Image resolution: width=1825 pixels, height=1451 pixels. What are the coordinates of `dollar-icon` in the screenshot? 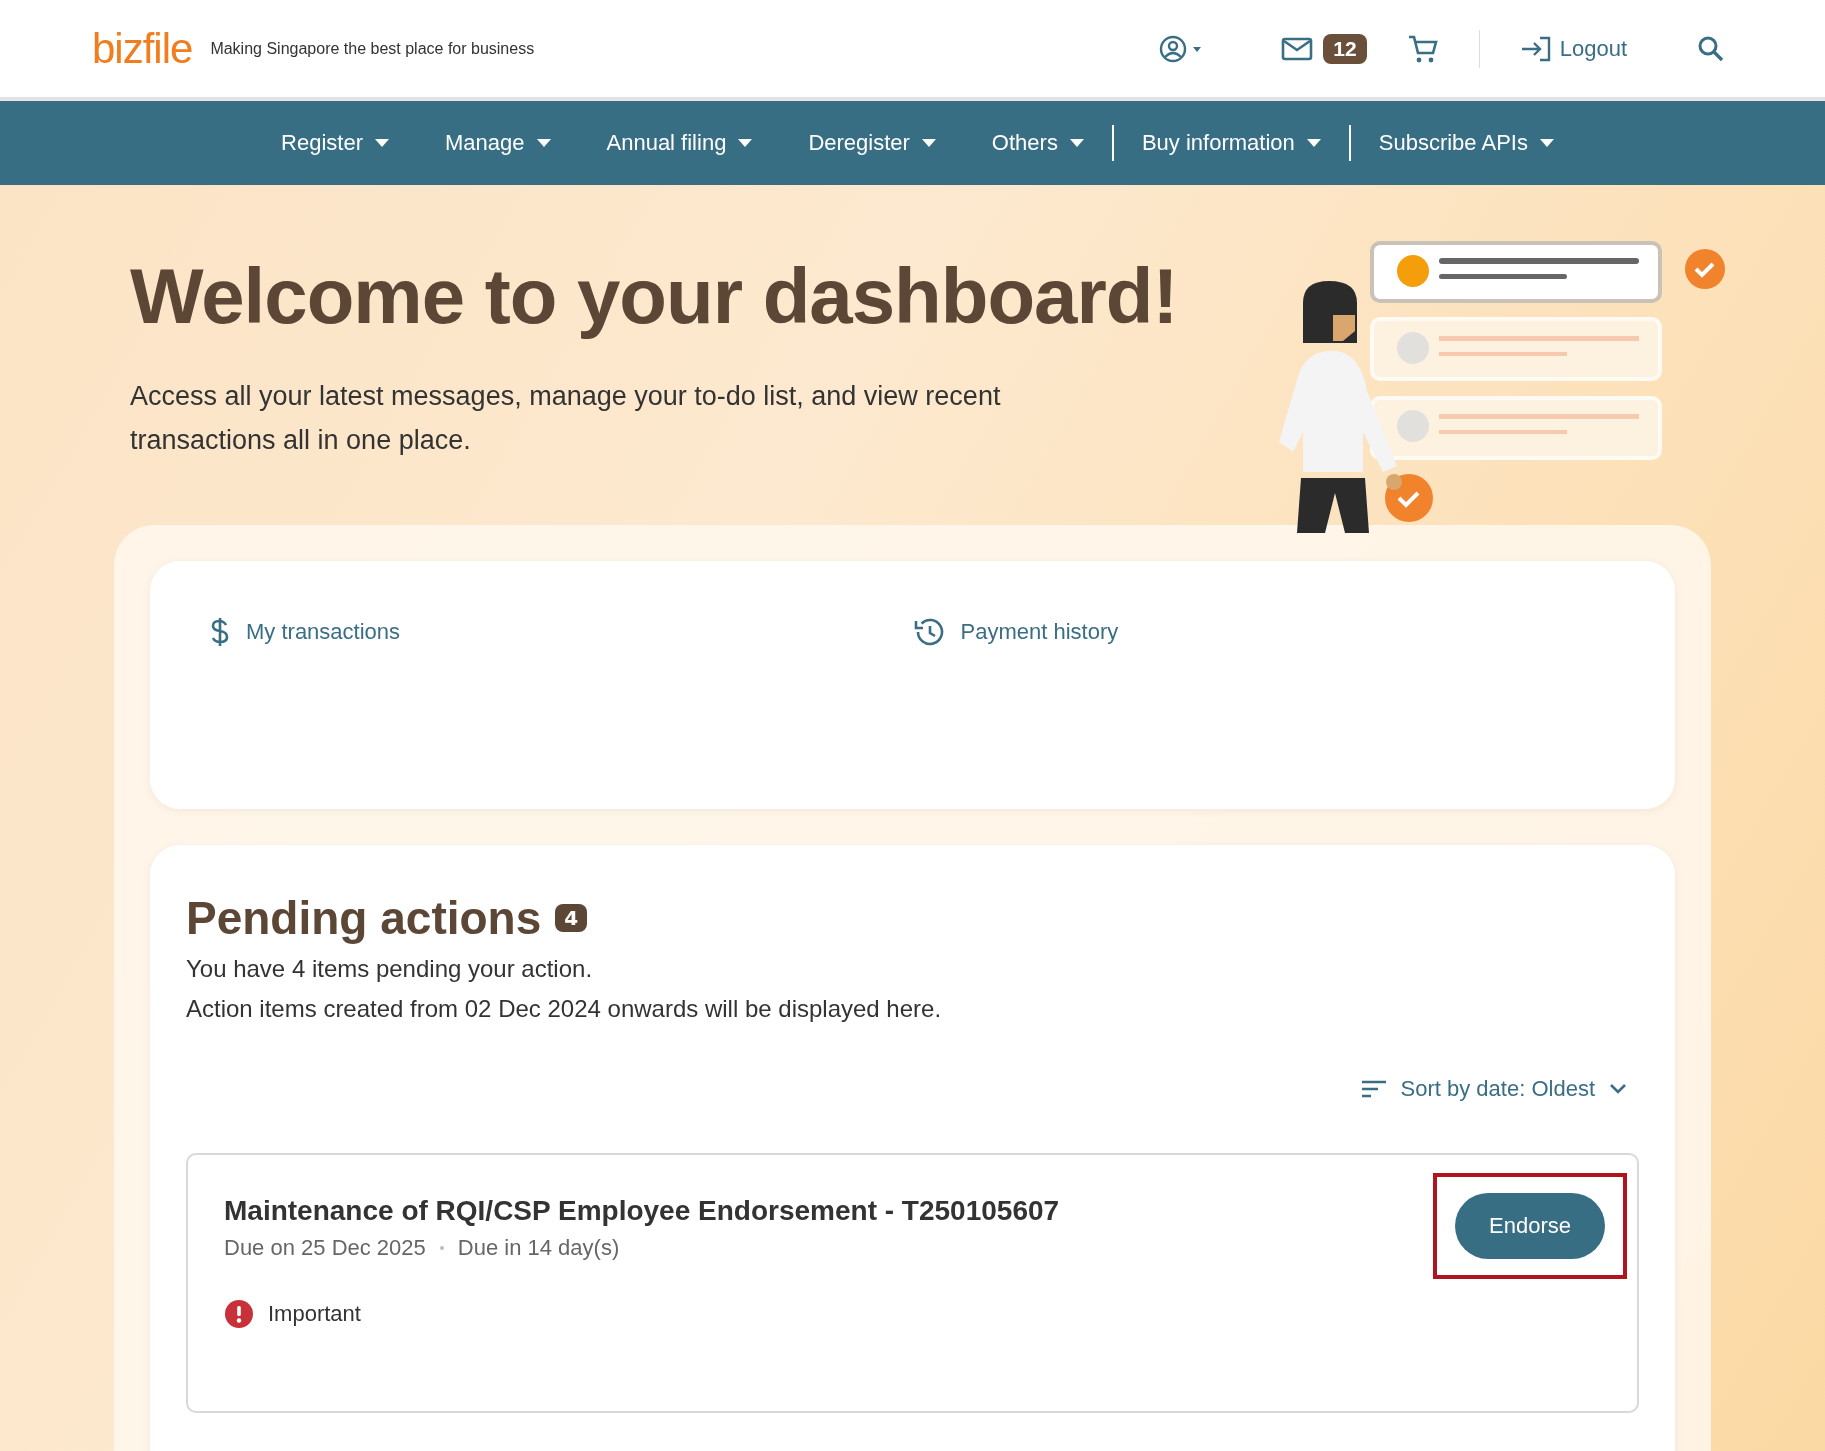 It's located at (220, 632).